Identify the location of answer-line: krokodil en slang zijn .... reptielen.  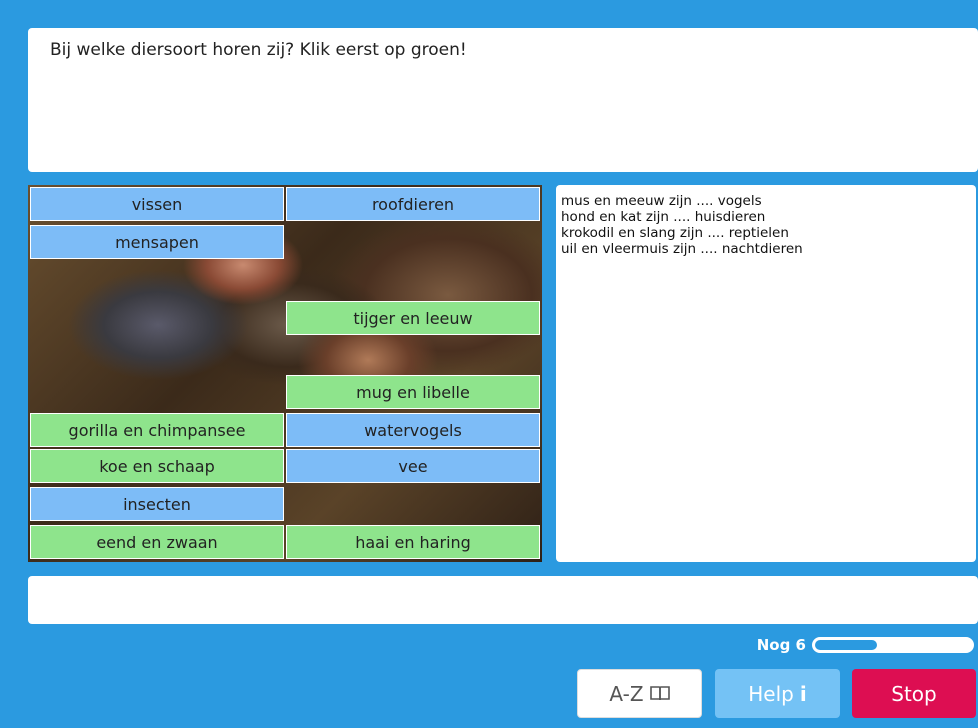
(675, 233).